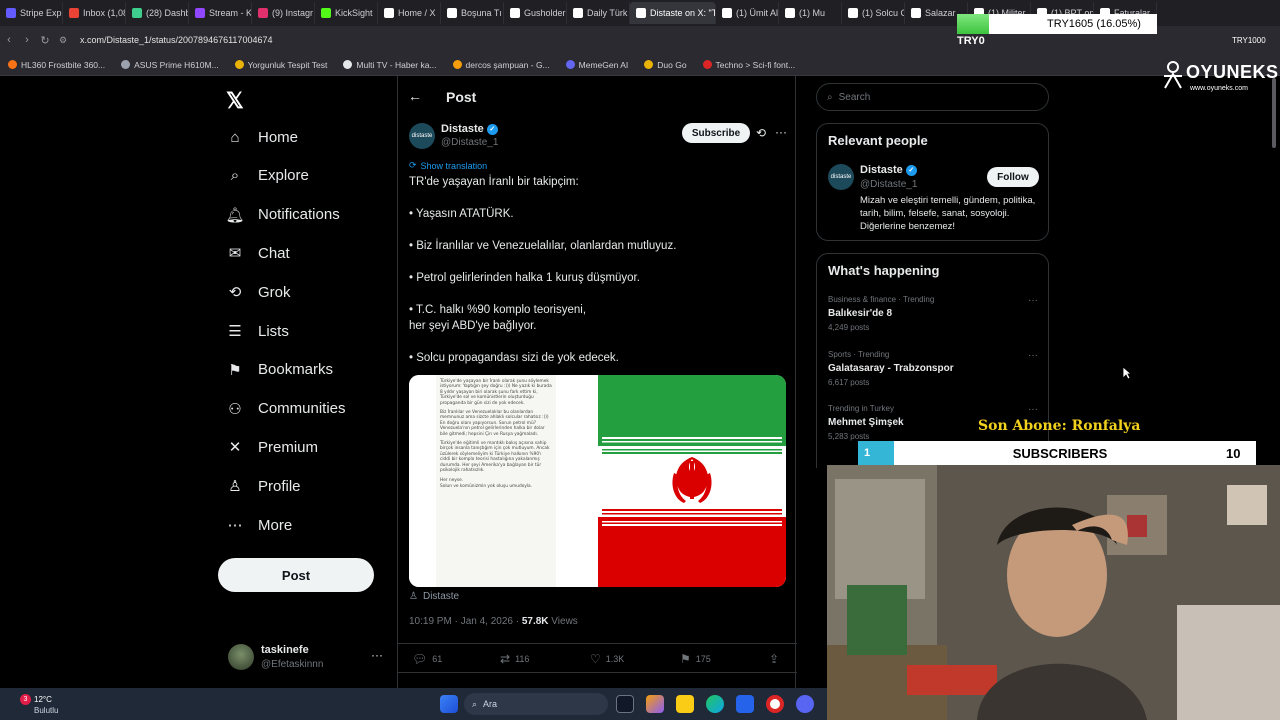 The image size is (1280, 720). What do you see at coordinates (598, 13) in the screenshot?
I see `browser-tab: Daily Türk` at bounding box center [598, 13].